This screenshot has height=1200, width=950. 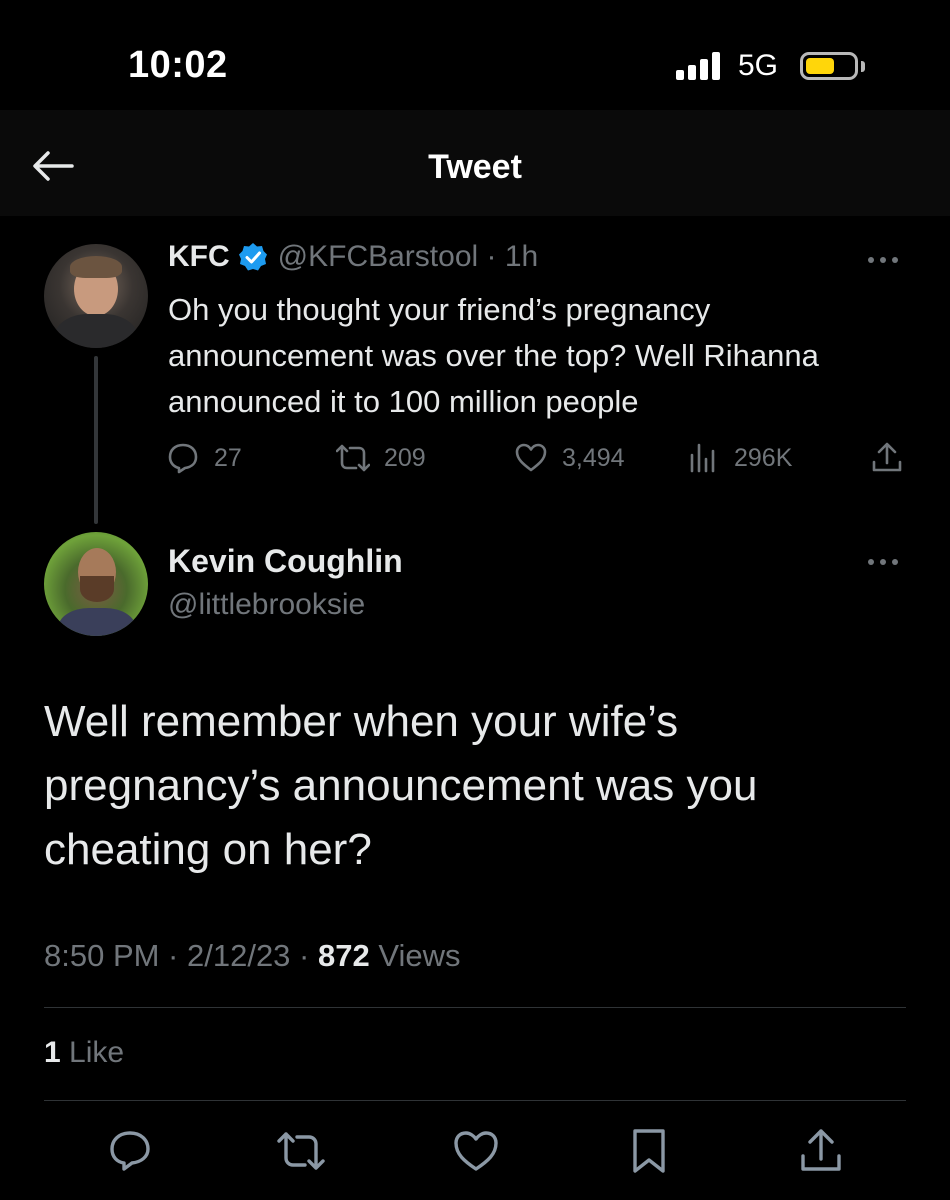 What do you see at coordinates (96, 296) in the screenshot?
I see `avatar-kfc` at bounding box center [96, 296].